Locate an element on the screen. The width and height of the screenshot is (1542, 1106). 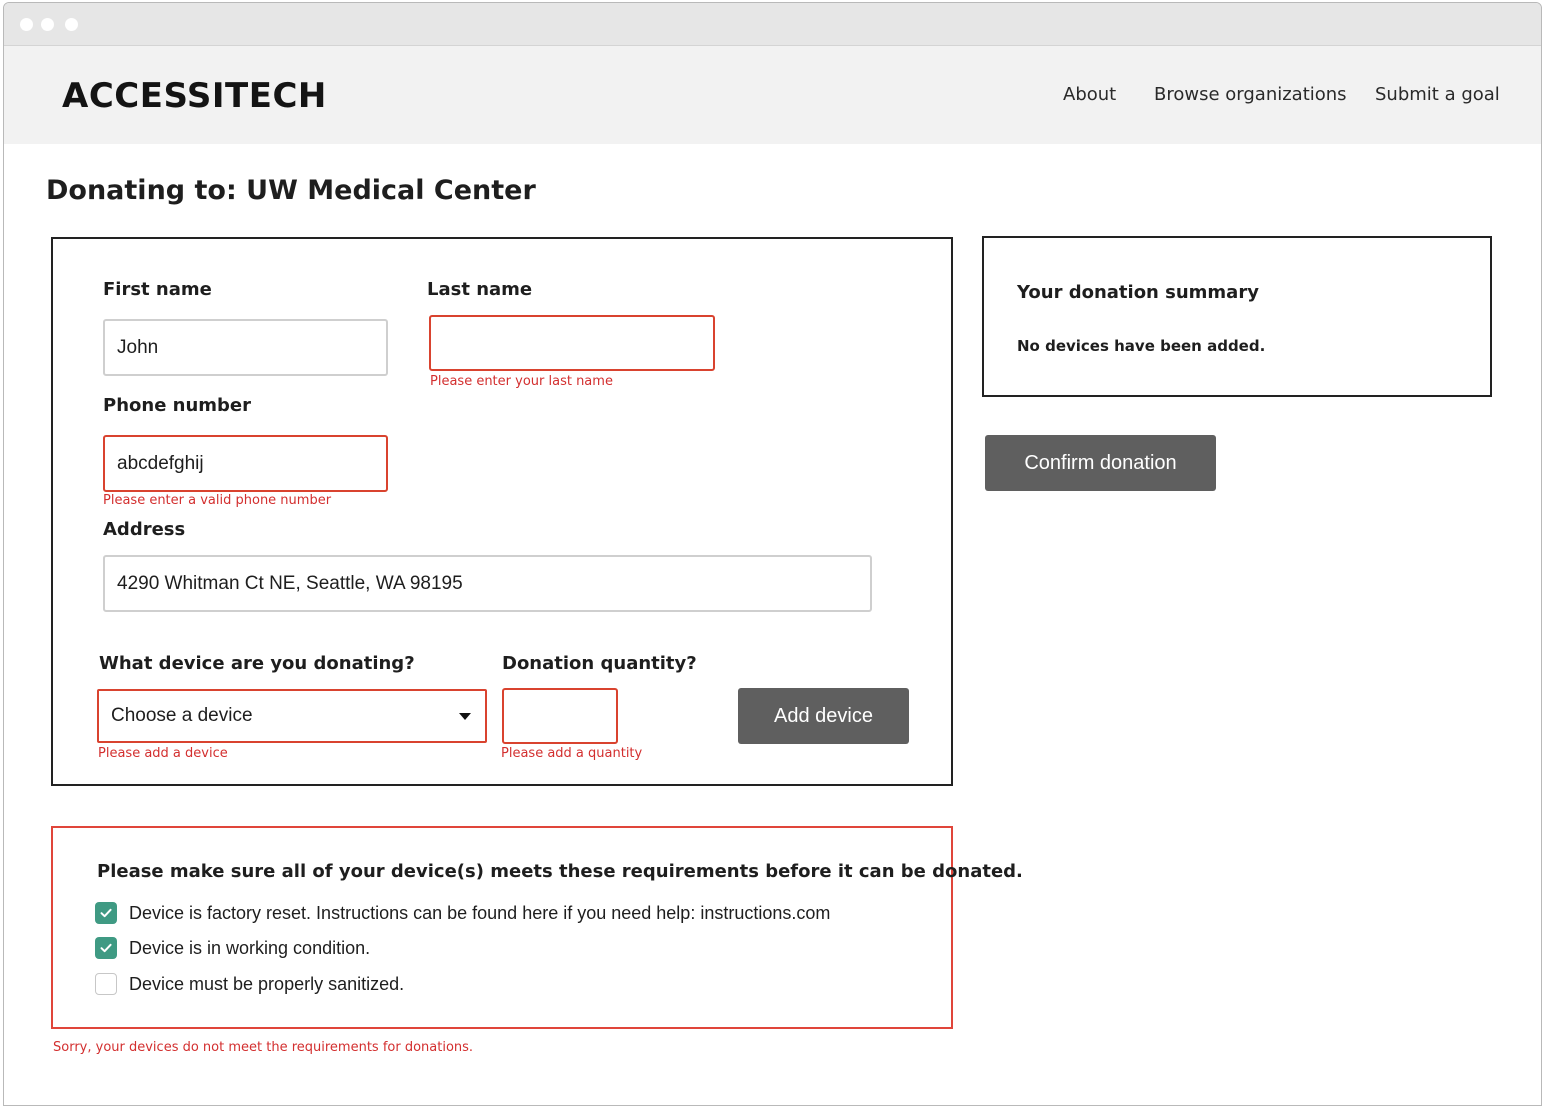
quantity-error: Please add a quantity is located at coordinates (572, 753).